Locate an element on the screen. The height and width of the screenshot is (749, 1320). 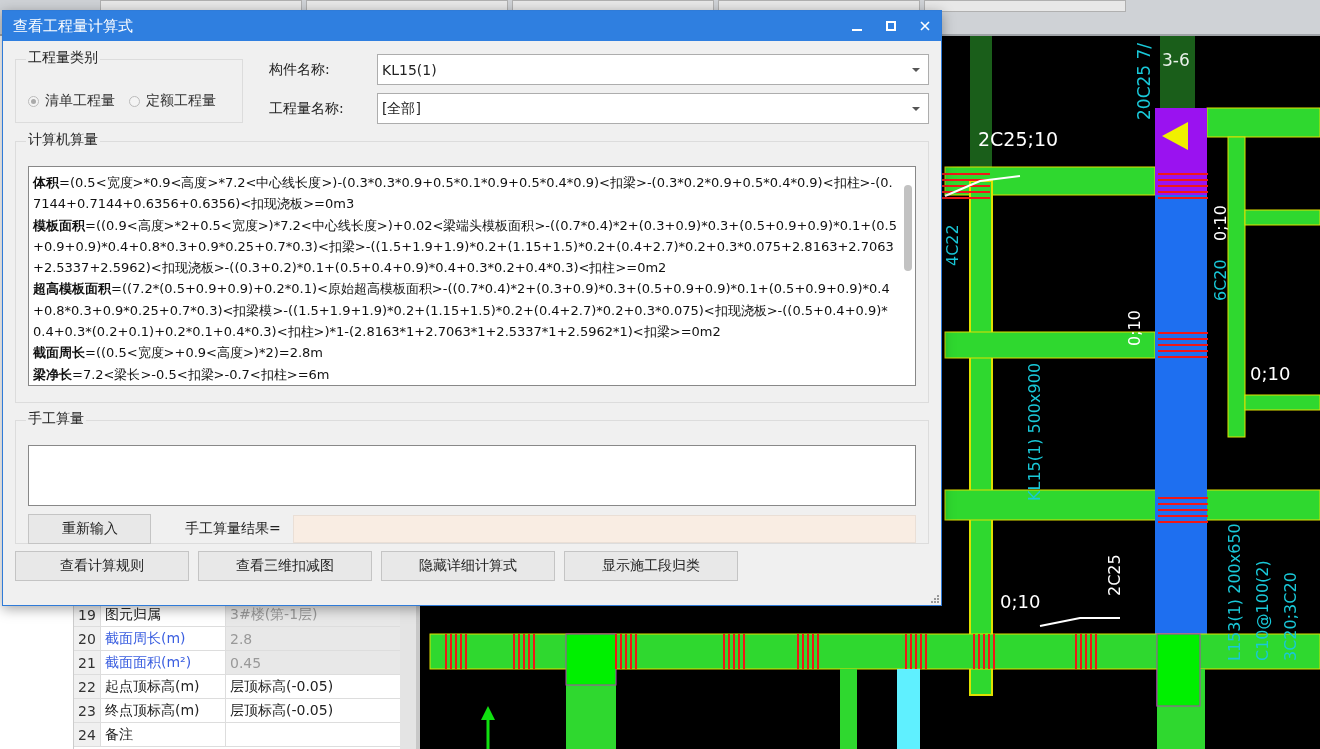
row-number: 20 is located at coordinates (87, 638).